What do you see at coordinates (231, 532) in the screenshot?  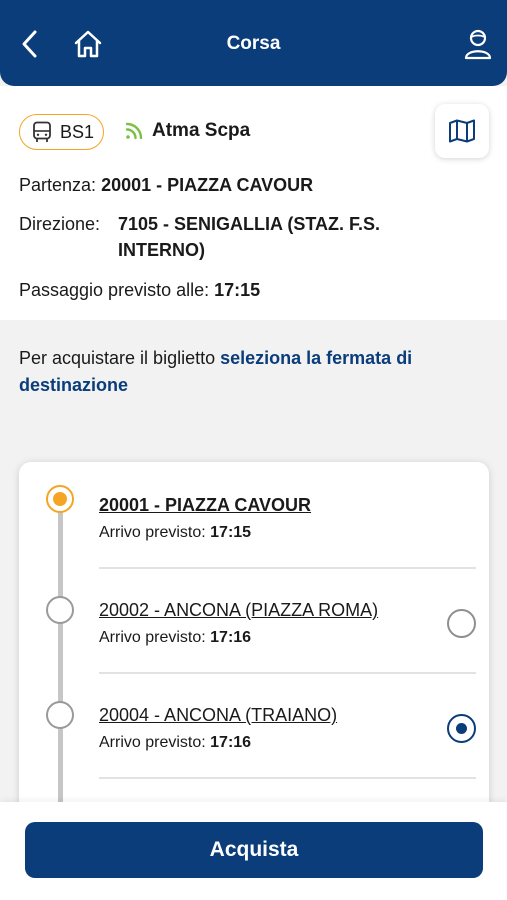 I see `arrival-time: 17:15` at bounding box center [231, 532].